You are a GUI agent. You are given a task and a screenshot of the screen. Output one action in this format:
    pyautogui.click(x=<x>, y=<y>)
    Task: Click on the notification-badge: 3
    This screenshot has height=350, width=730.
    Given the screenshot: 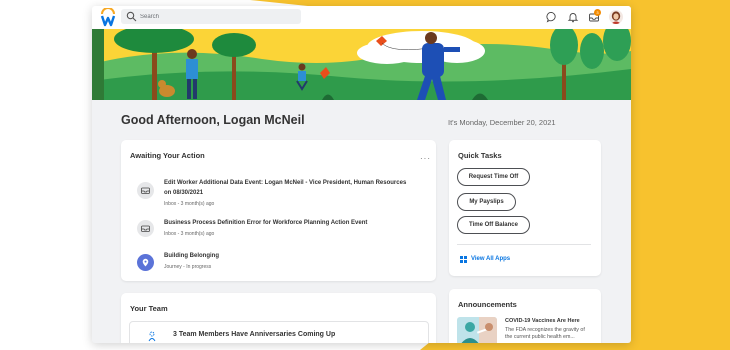 What is the action you would take?
    pyautogui.click(x=597, y=12)
    